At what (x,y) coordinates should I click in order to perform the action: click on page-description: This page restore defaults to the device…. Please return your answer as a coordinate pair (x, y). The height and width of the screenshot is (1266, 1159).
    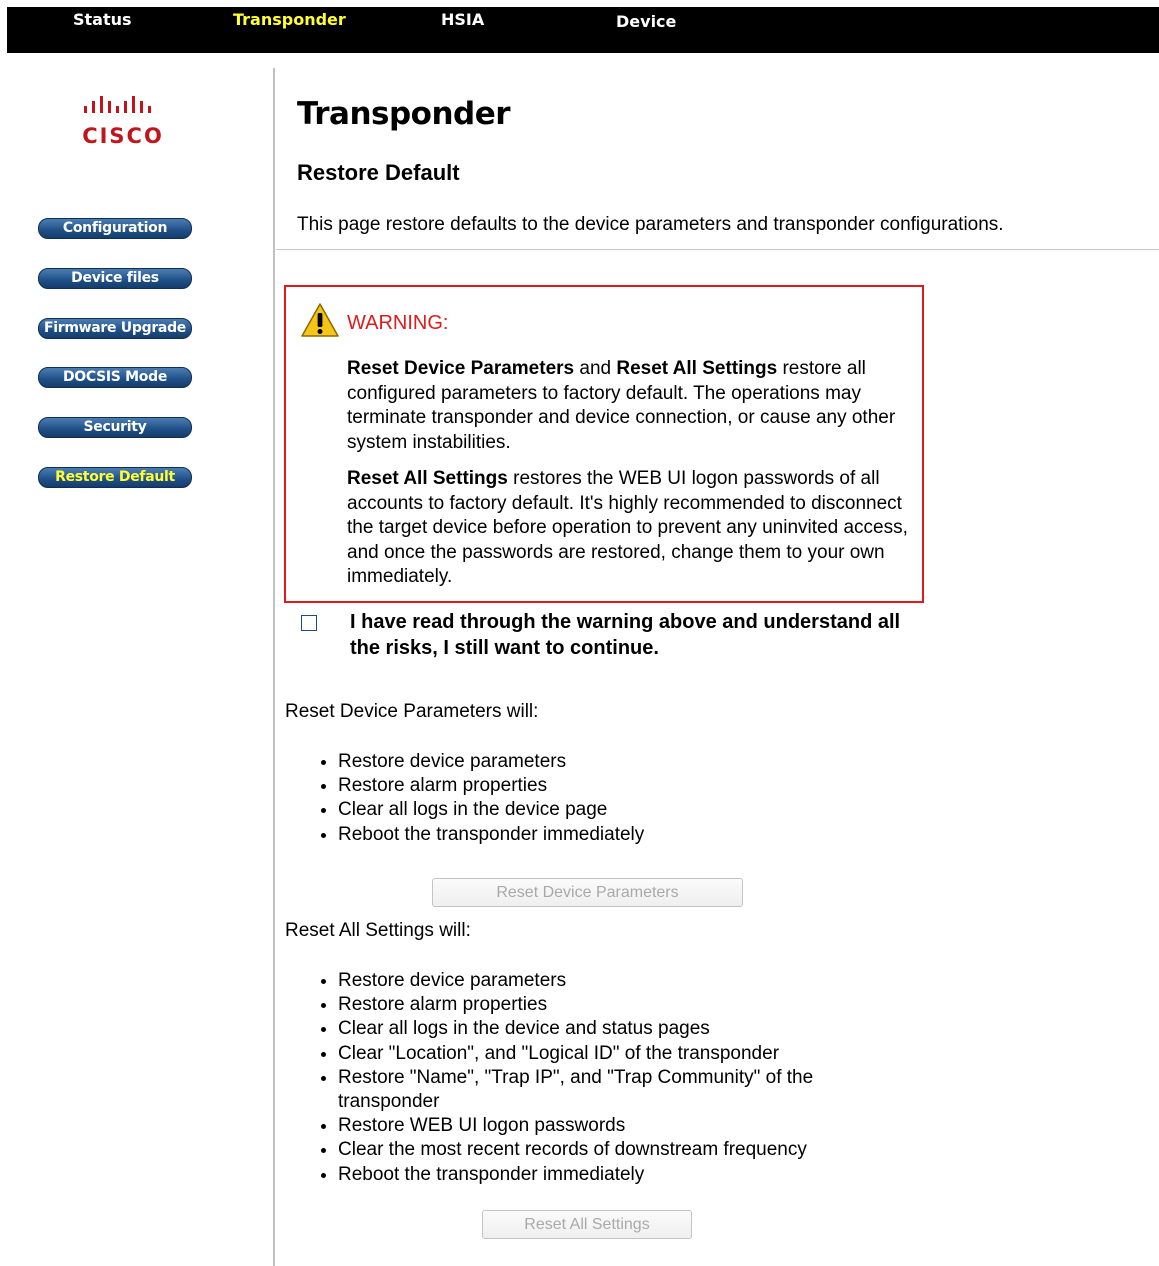
    Looking at the image, I should click on (650, 224).